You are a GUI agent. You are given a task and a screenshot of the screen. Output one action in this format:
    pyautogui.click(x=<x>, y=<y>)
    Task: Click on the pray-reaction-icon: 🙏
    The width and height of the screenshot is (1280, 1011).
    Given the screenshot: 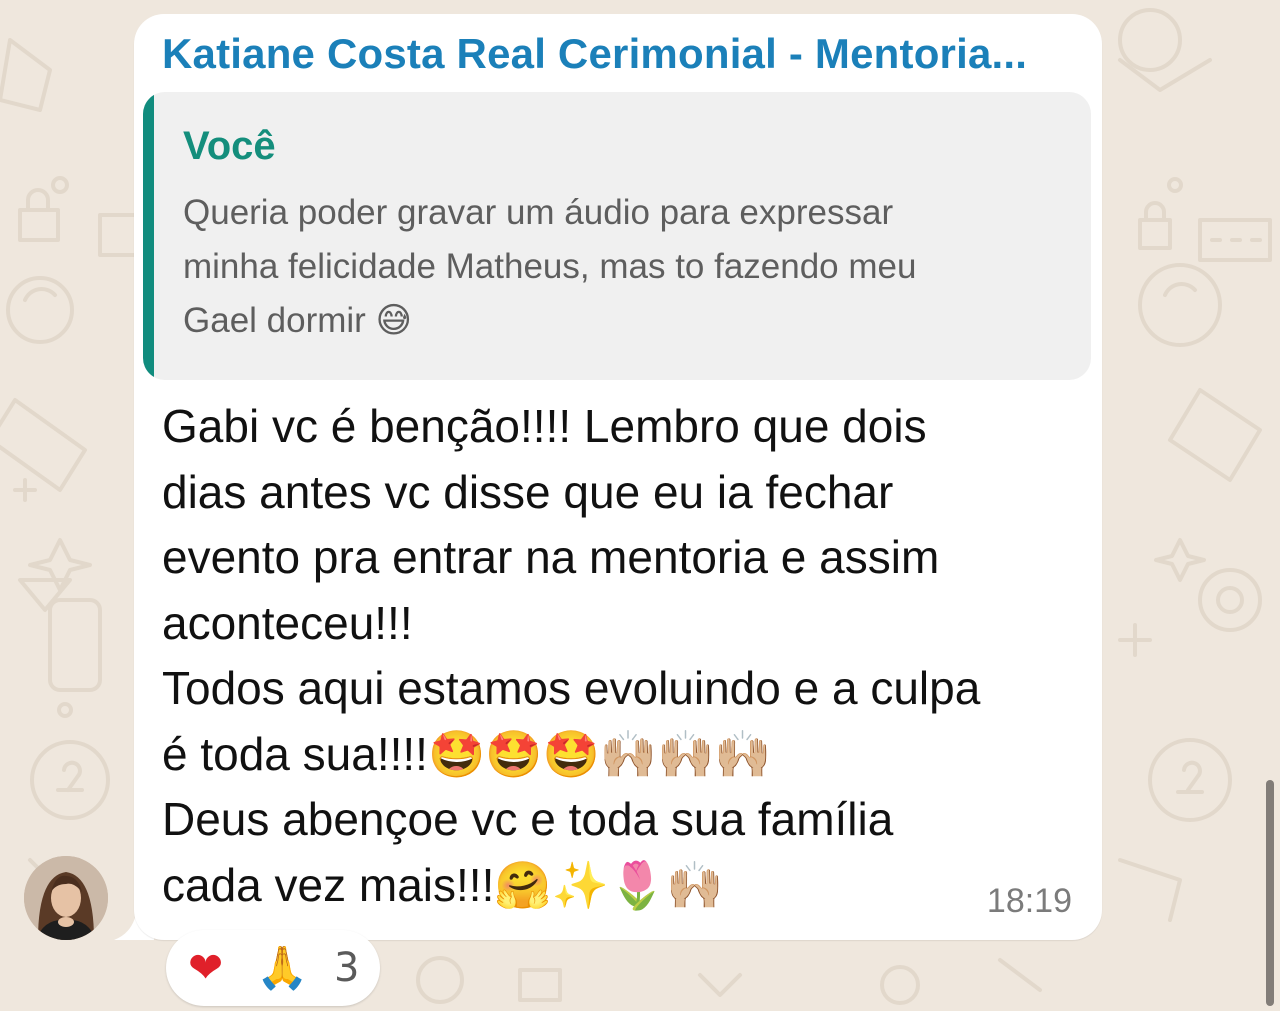 What is the action you would take?
    pyautogui.click(x=282, y=967)
    